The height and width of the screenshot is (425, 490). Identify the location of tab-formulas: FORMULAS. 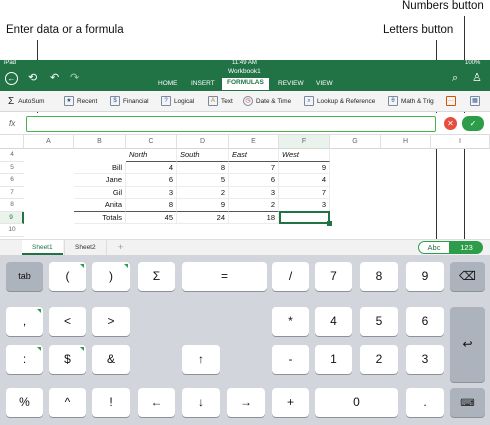
(245, 84).